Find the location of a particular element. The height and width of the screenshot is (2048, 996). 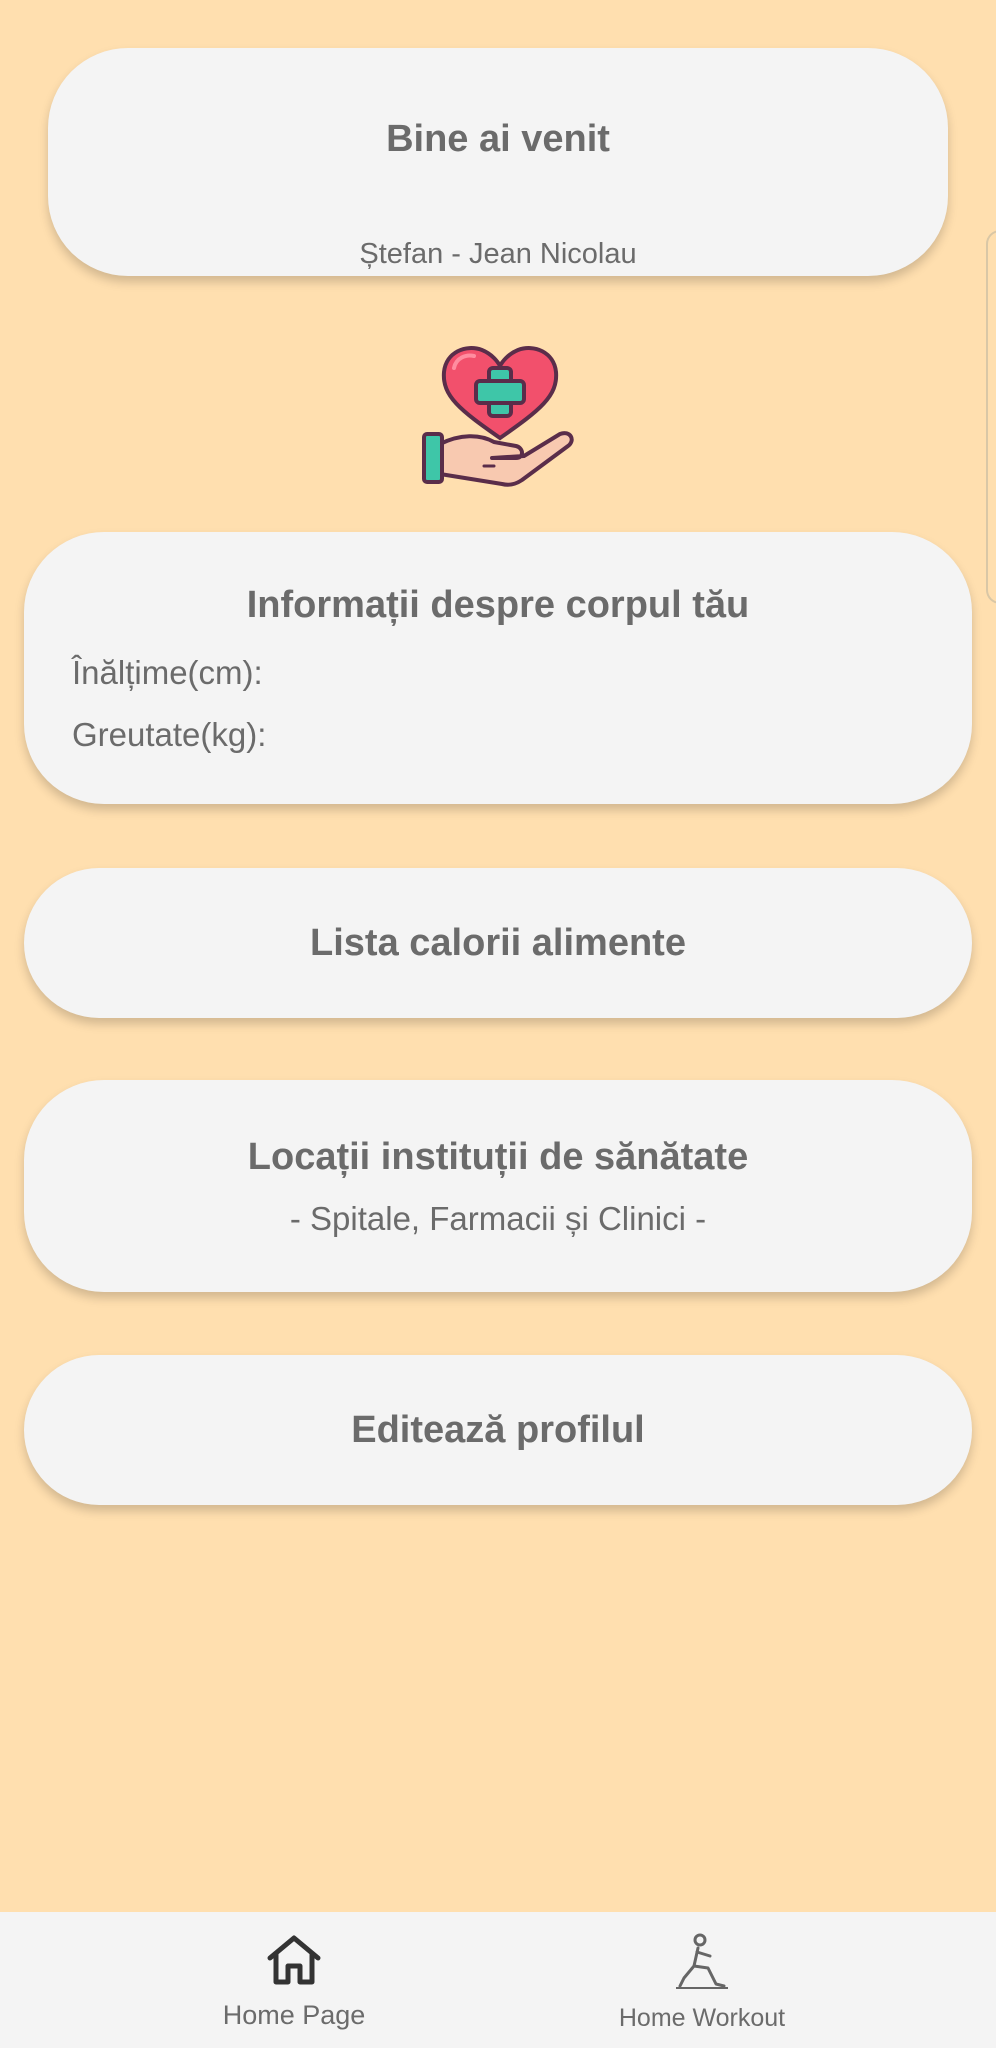

nav-home-workout: Home Workout is located at coordinates (702, 1980).